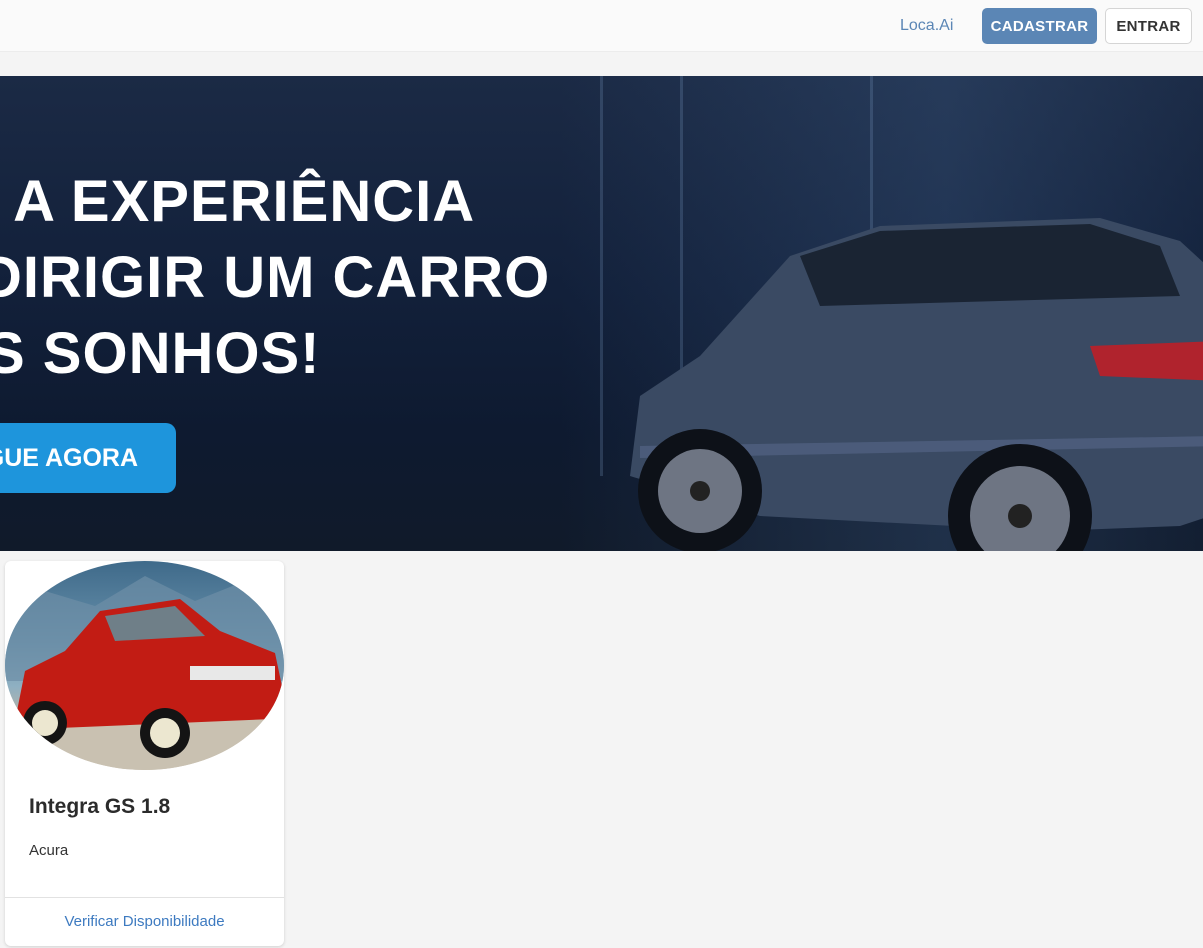  I want to click on red-sedan-image, so click(144, 673).